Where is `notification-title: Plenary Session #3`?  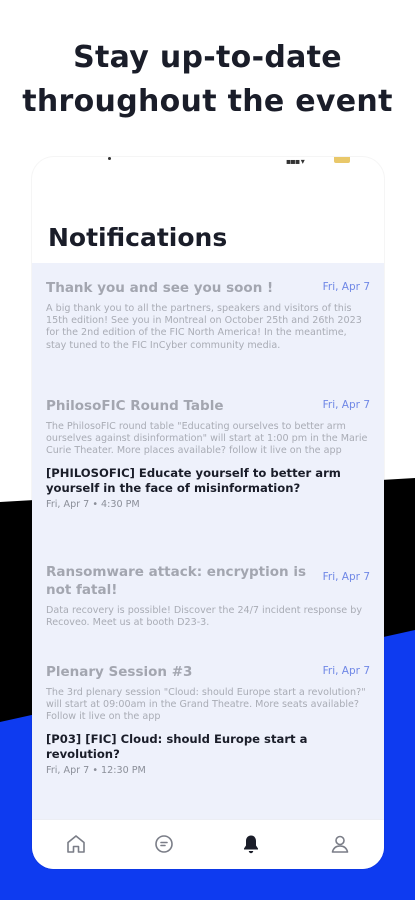
notification-title: Plenary Session #3 is located at coordinates (119, 672).